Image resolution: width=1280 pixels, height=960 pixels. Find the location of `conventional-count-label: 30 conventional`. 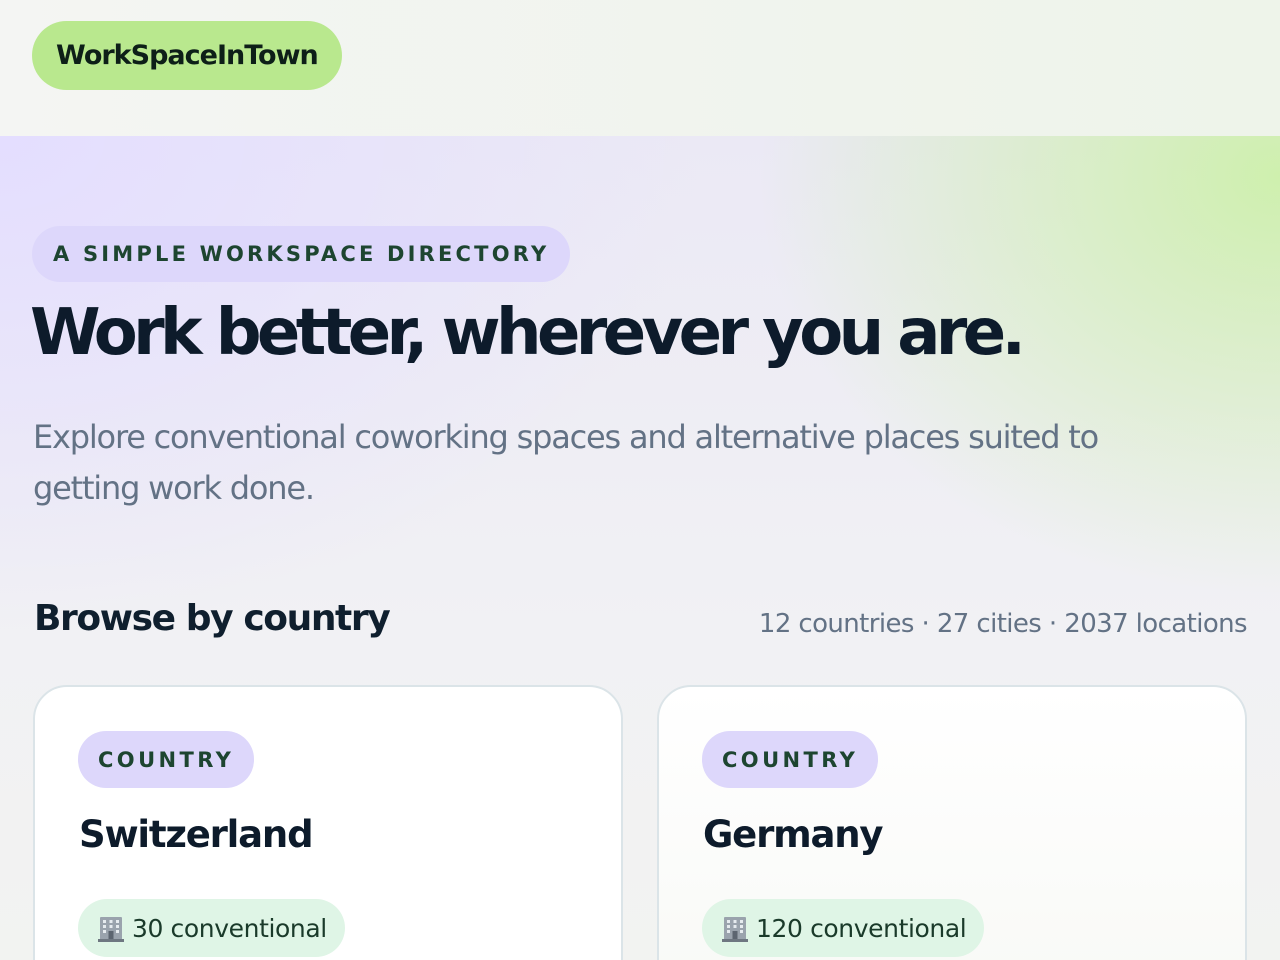

conventional-count-label: 30 conventional is located at coordinates (229, 928).